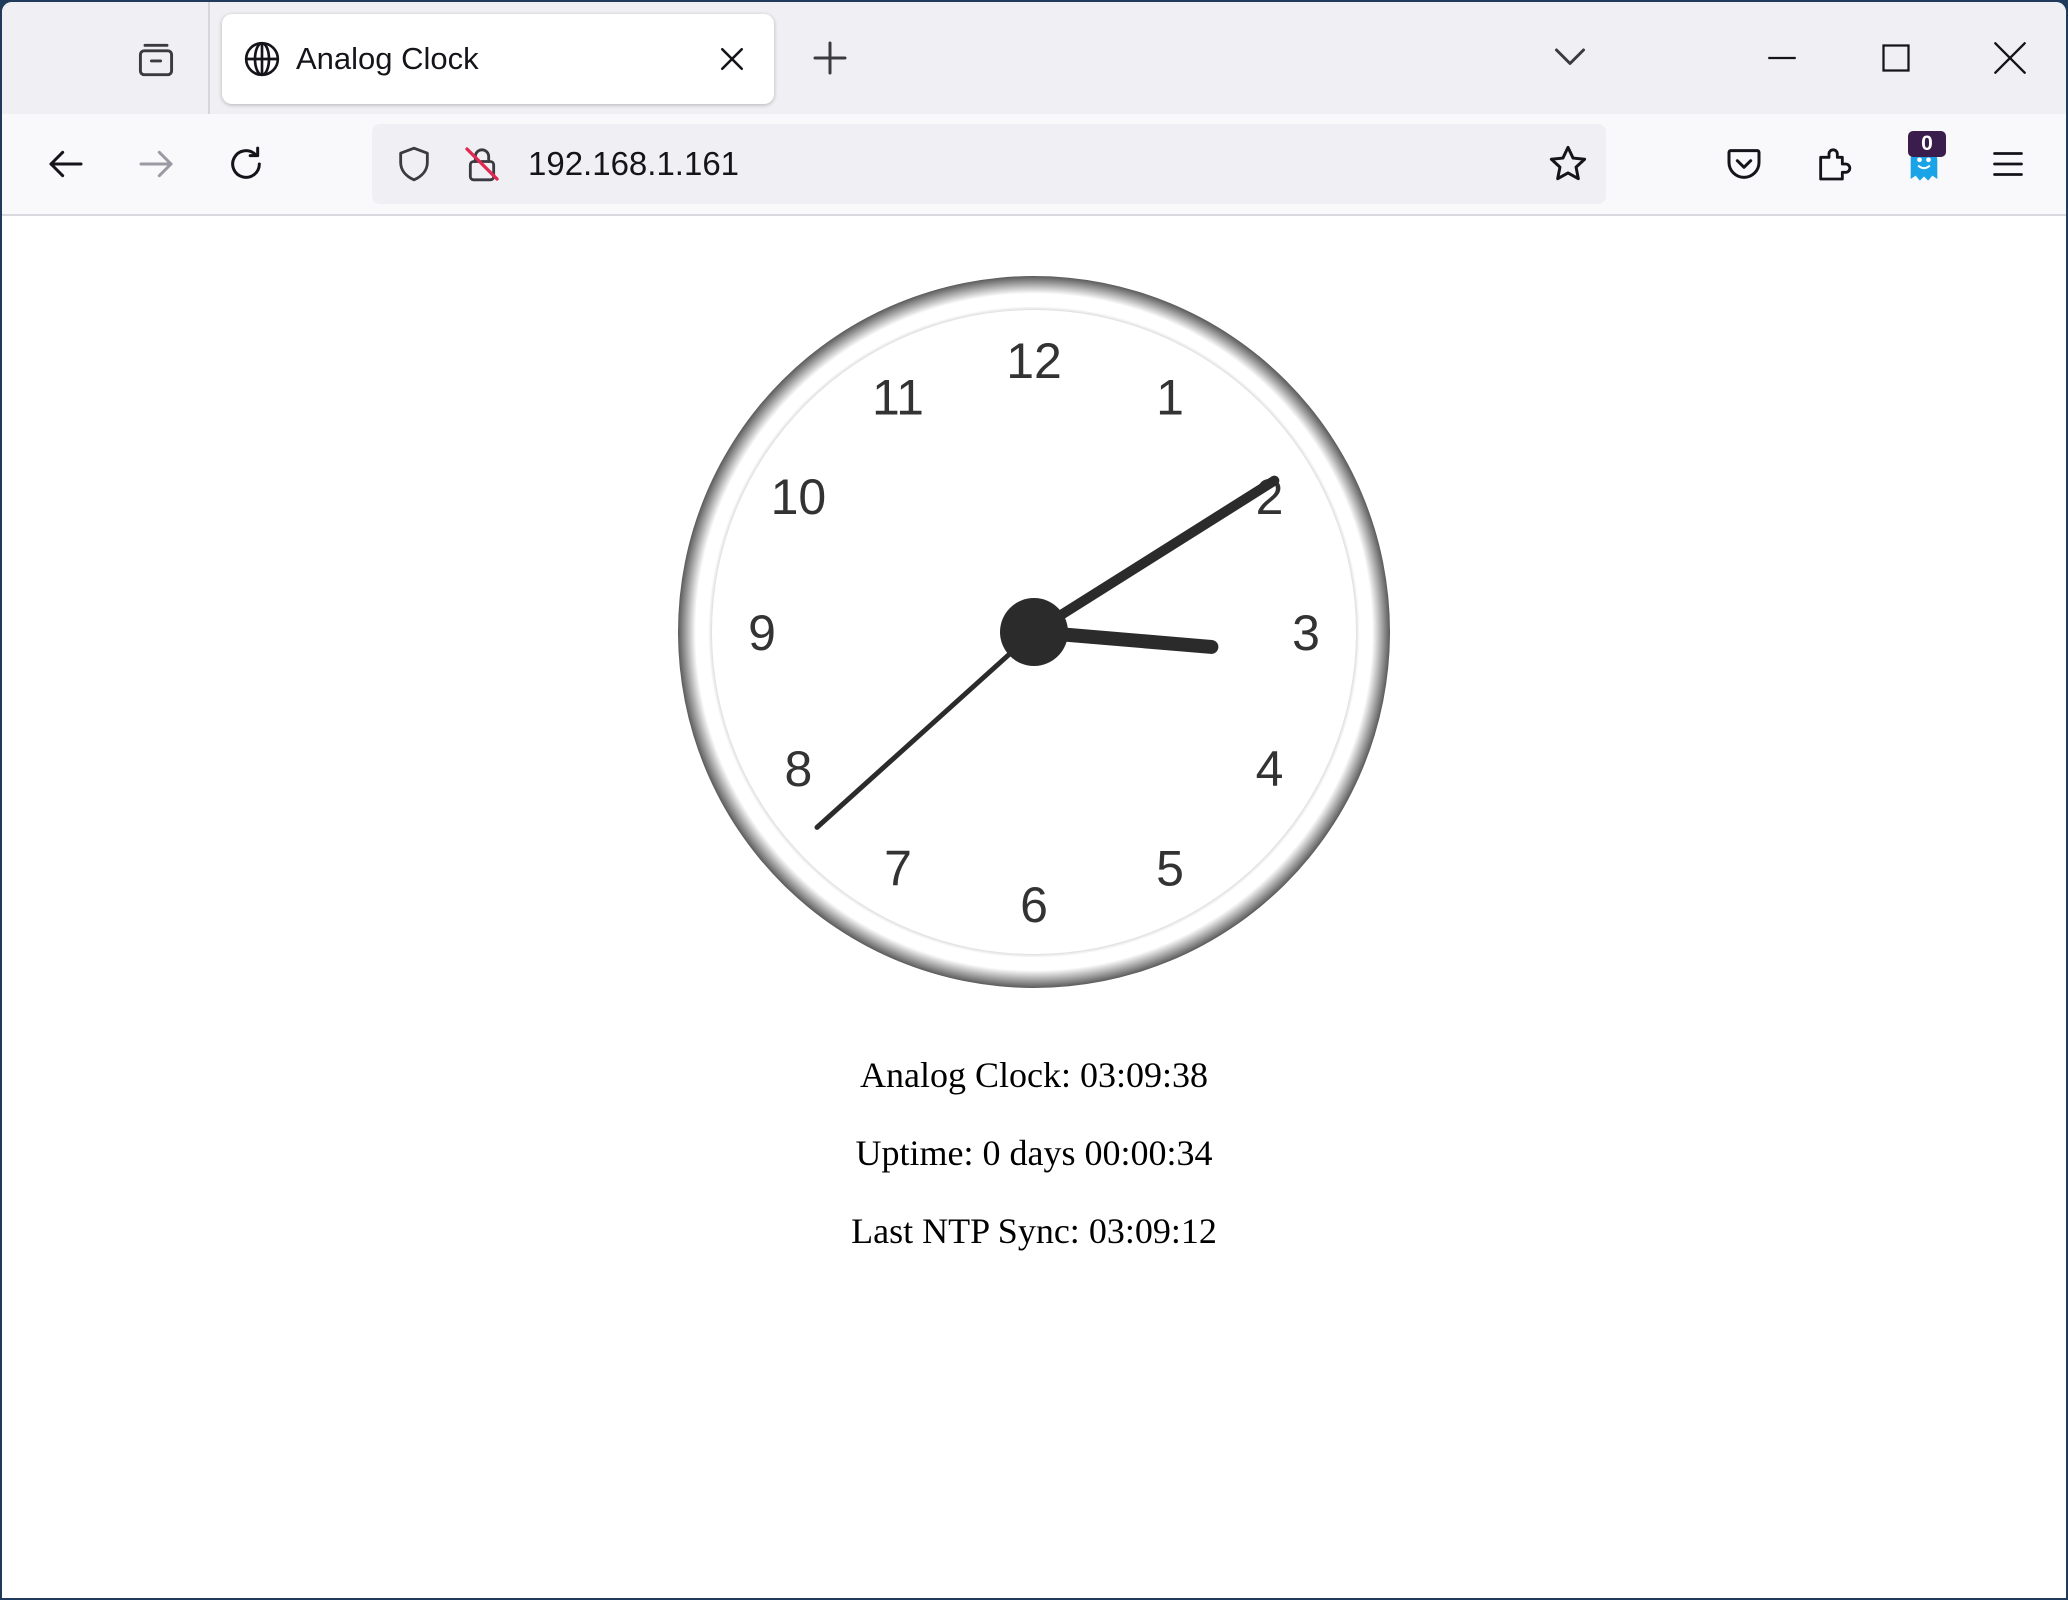 This screenshot has height=1600, width=2068. What do you see at coordinates (498, 59) in the screenshot?
I see `tab-analog-clock: Analog Clock` at bounding box center [498, 59].